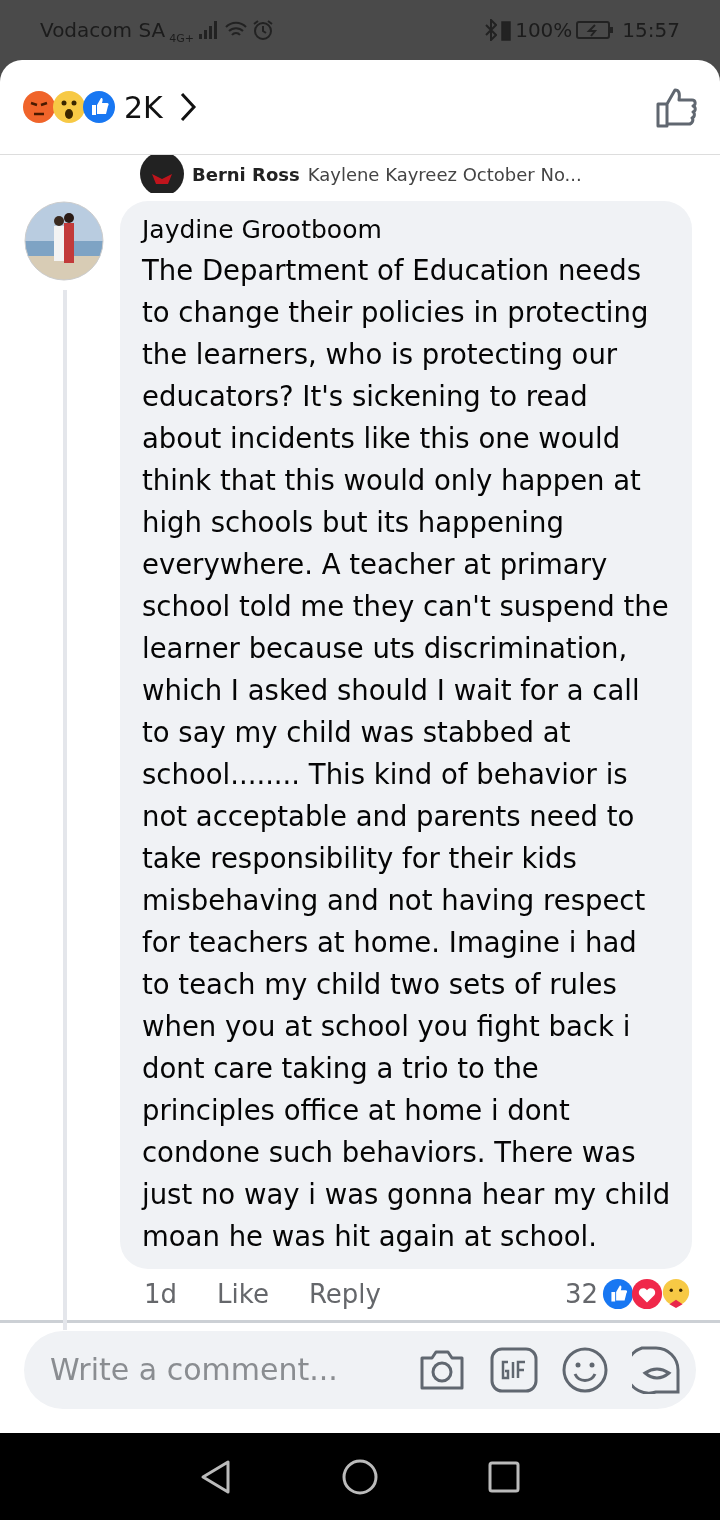 This screenshot has height=1520, width=720. What do you see at coordinates (585, 1369) in the screenshot?
I see `emoji-icon` at bounding box center [585, 1369].